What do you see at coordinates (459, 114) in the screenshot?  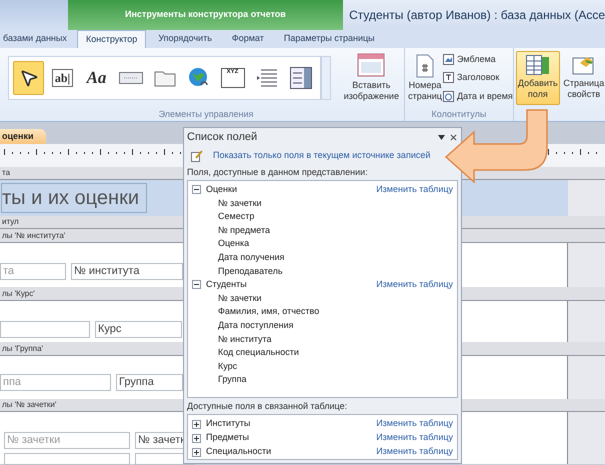 I see `group-label: Колонтитулы` at bounding box center [459, 114].